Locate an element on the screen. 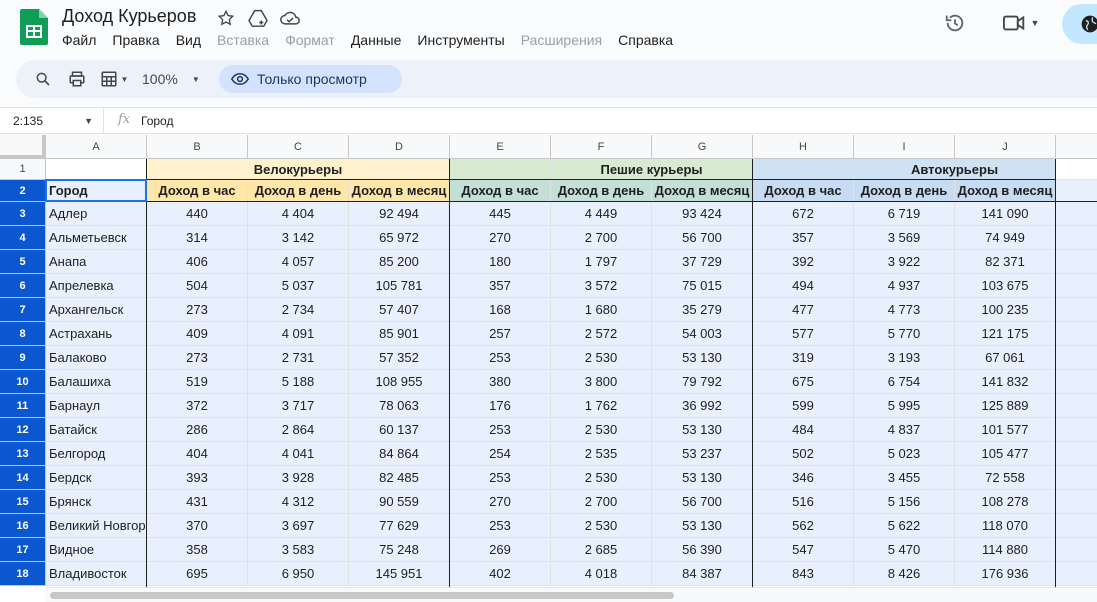 The width and height of the screenshot is (1097, 602). value-cell: 1 680 is located at coordinates (601, 310).